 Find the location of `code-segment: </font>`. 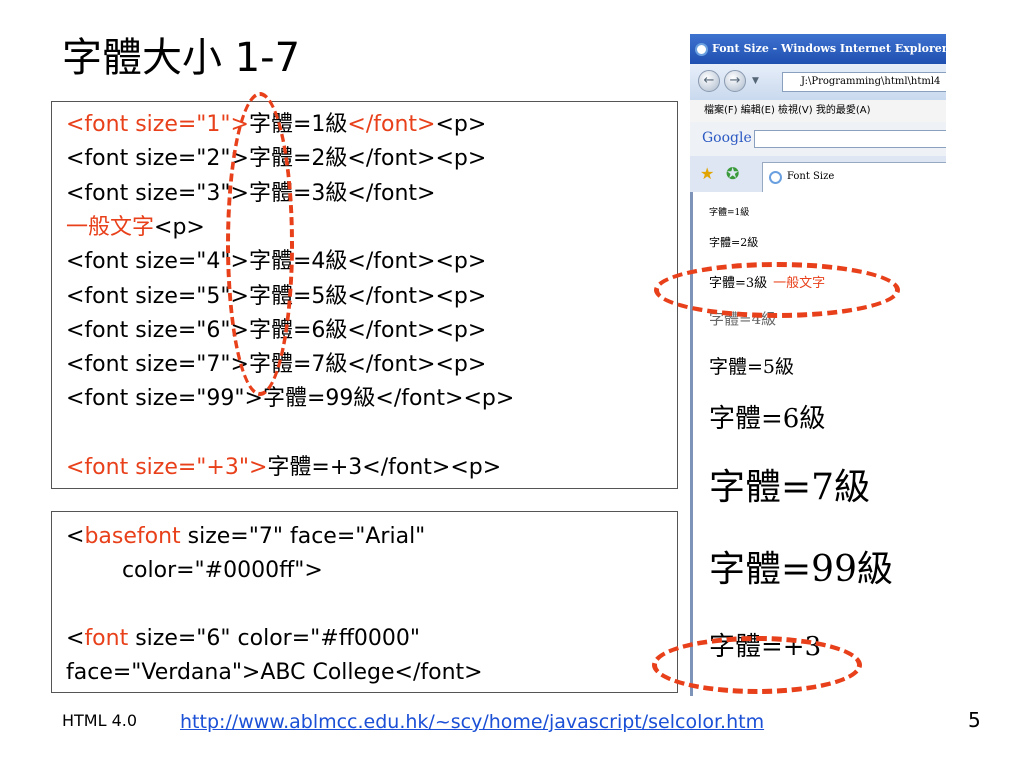

code-segment: </font> is located at coordinates (391, 124).